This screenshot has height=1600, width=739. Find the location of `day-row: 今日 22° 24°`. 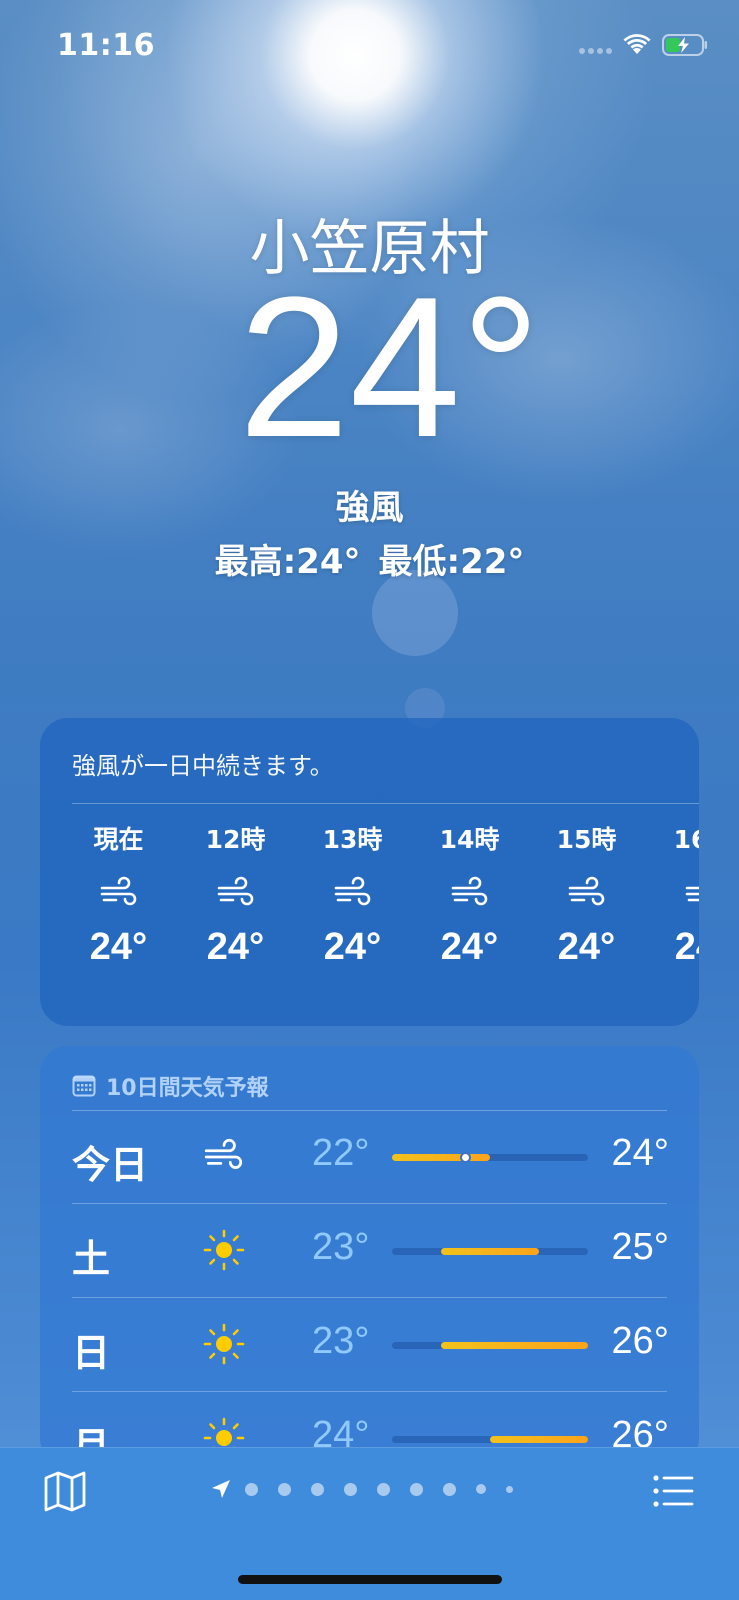

day-row: 今日 22° 24° is located at coordinates (369, 1157).